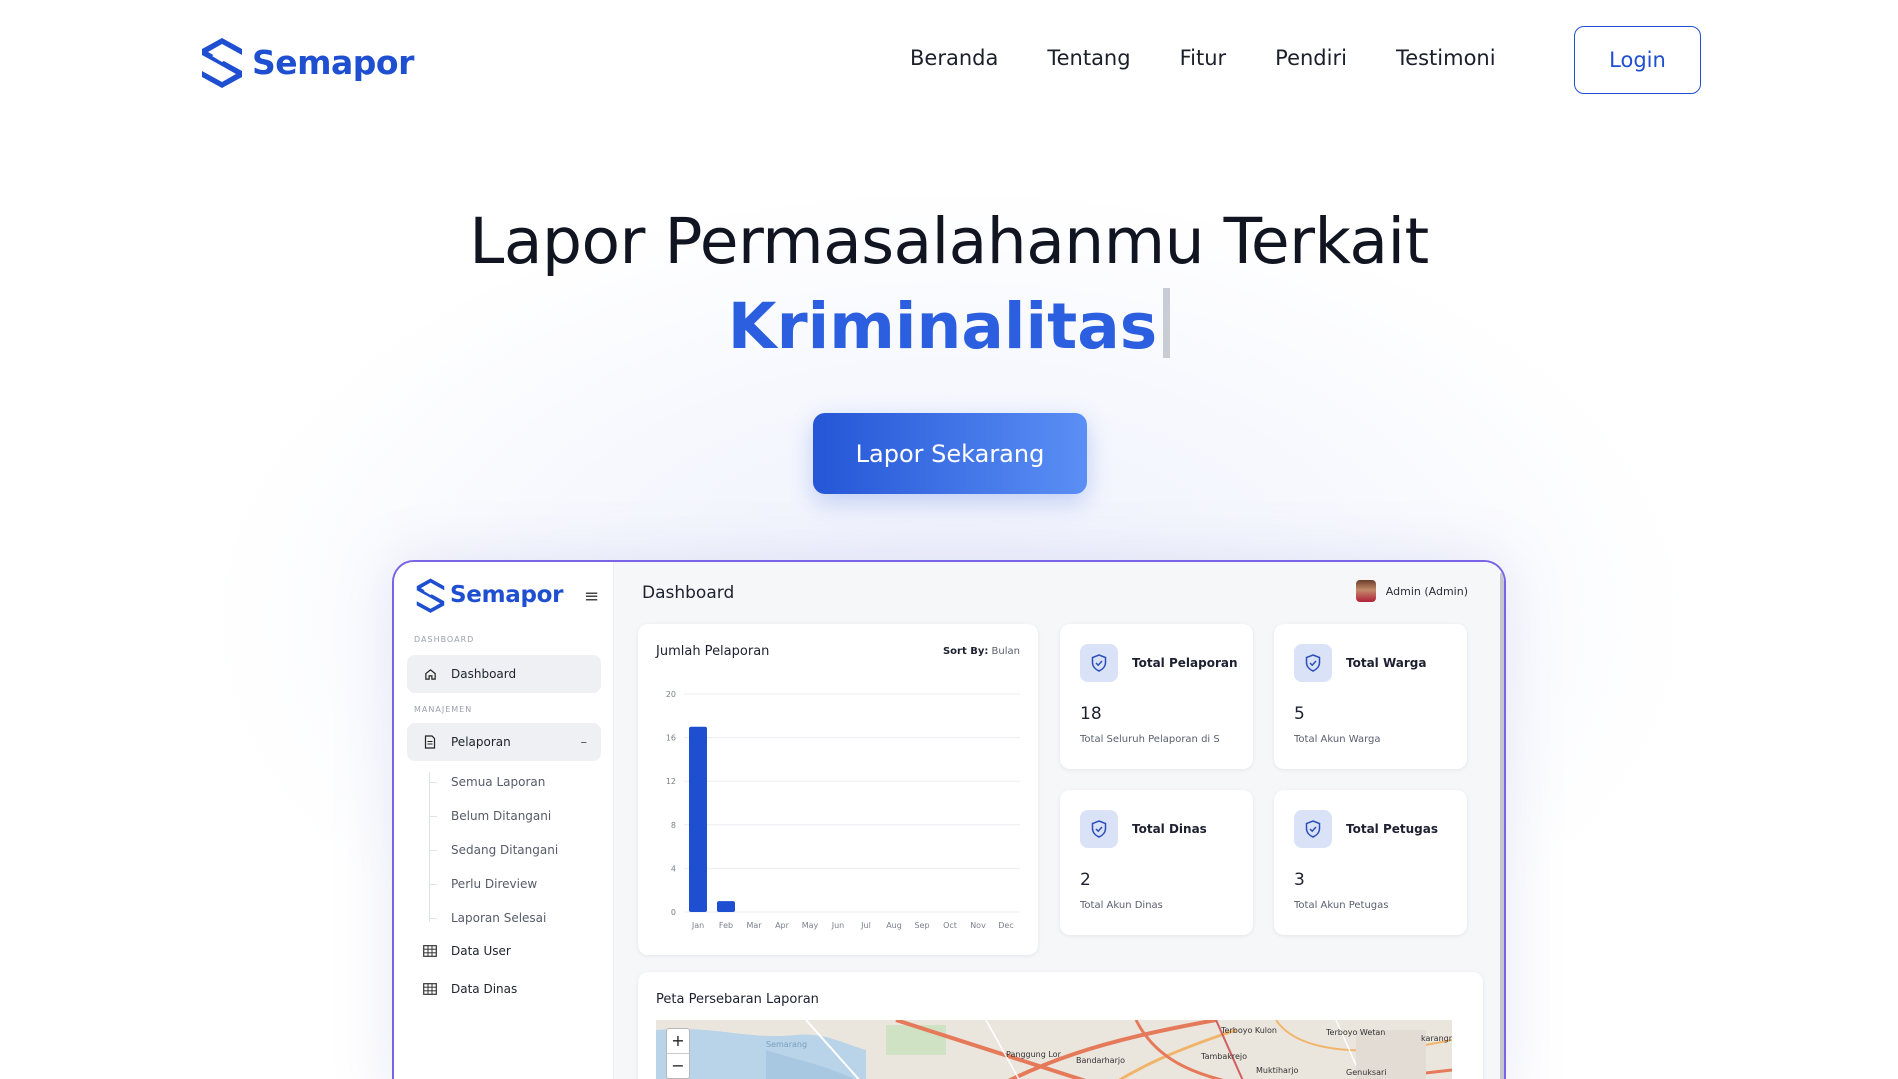 This screenshot has height=1079, width=1898. Describe the element at coordinates (754, 925) in the screenshot. I see `x-tick-label: Mar` at that location.